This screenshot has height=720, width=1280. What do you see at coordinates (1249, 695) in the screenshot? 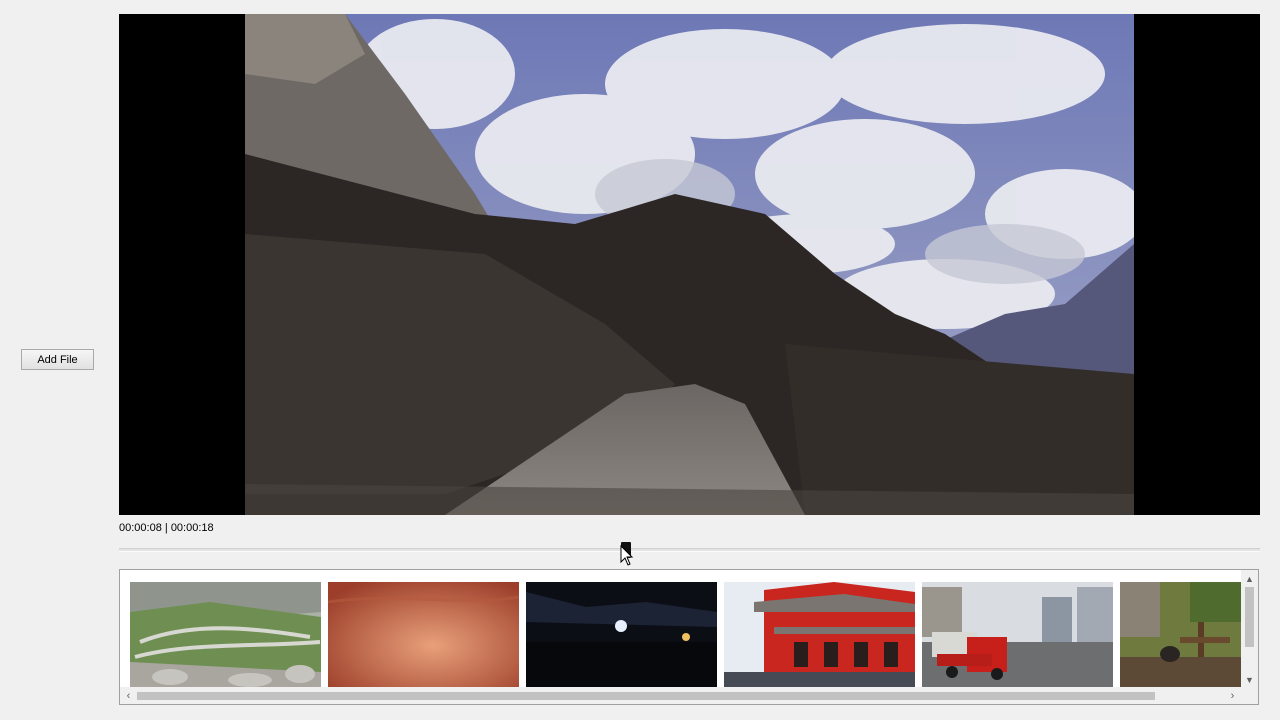
I see `scrollbar-corner` at bounding box center [1249, 695].